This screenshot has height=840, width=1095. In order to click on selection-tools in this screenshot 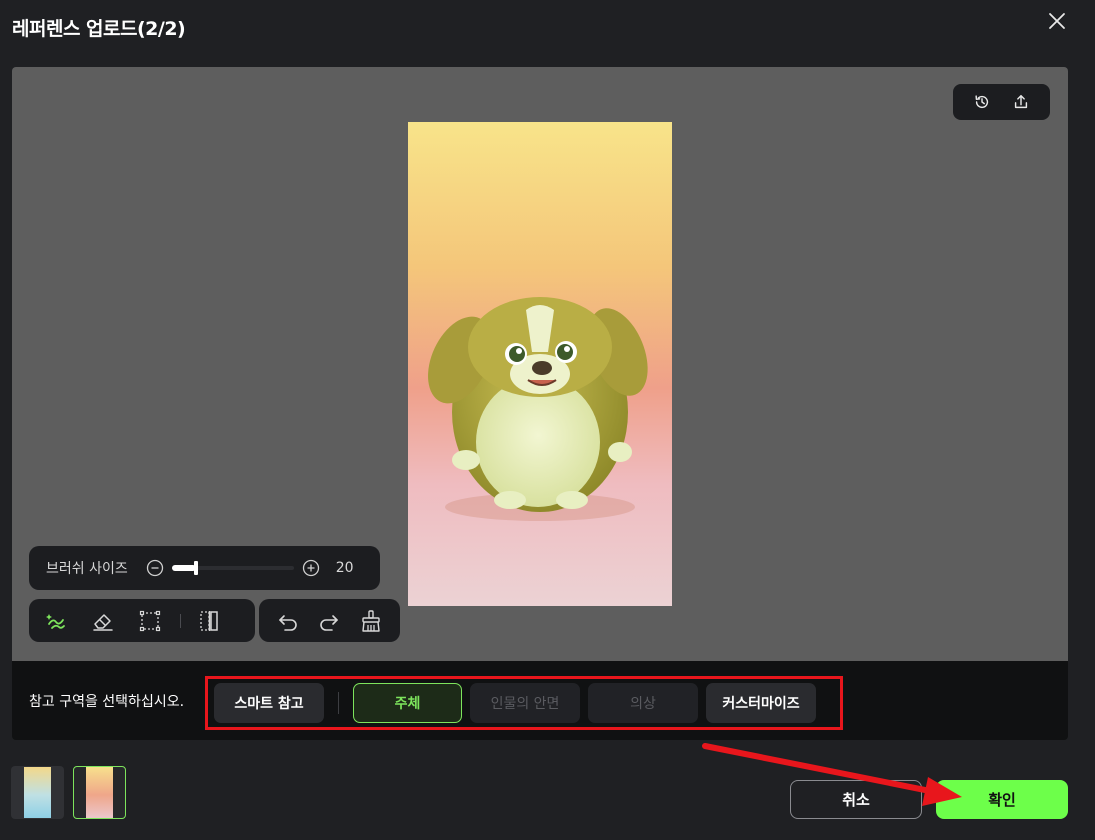, I will do `click(142, 620)`.